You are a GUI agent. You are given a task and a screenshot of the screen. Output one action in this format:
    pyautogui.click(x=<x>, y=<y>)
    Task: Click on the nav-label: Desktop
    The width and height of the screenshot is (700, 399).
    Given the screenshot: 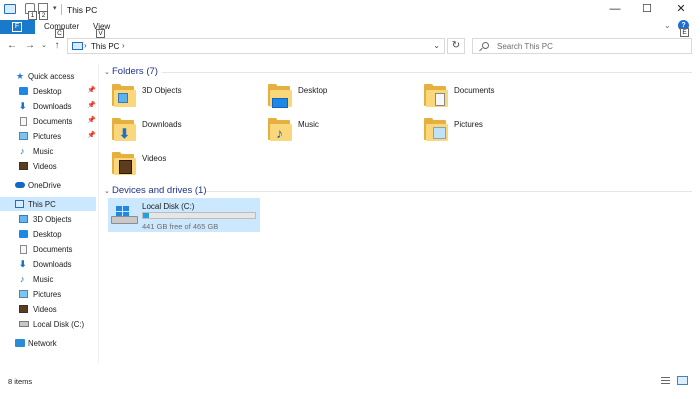 What is the action you would take?
    pyautogui.click(x=47, y=91)
    